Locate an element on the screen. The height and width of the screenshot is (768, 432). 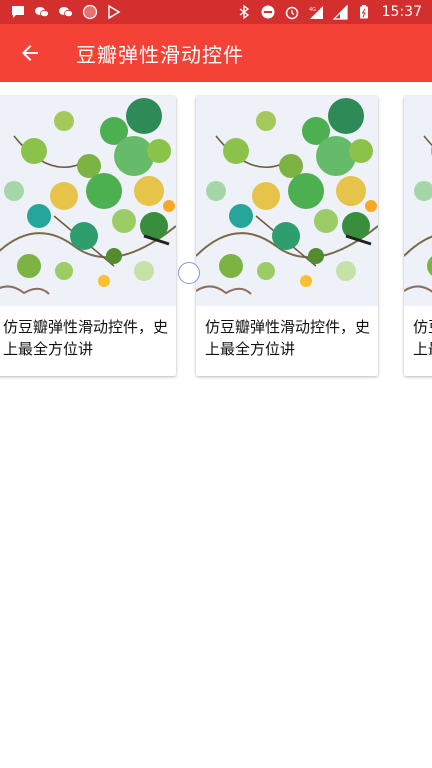
status-bar: 4G 15:37 is located at coordinates (216, 12).